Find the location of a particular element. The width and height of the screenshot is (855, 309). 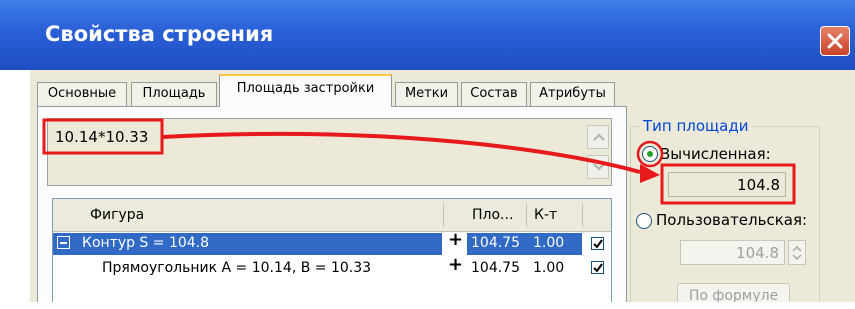

radio-highlight is located at coordinates (650, 154).